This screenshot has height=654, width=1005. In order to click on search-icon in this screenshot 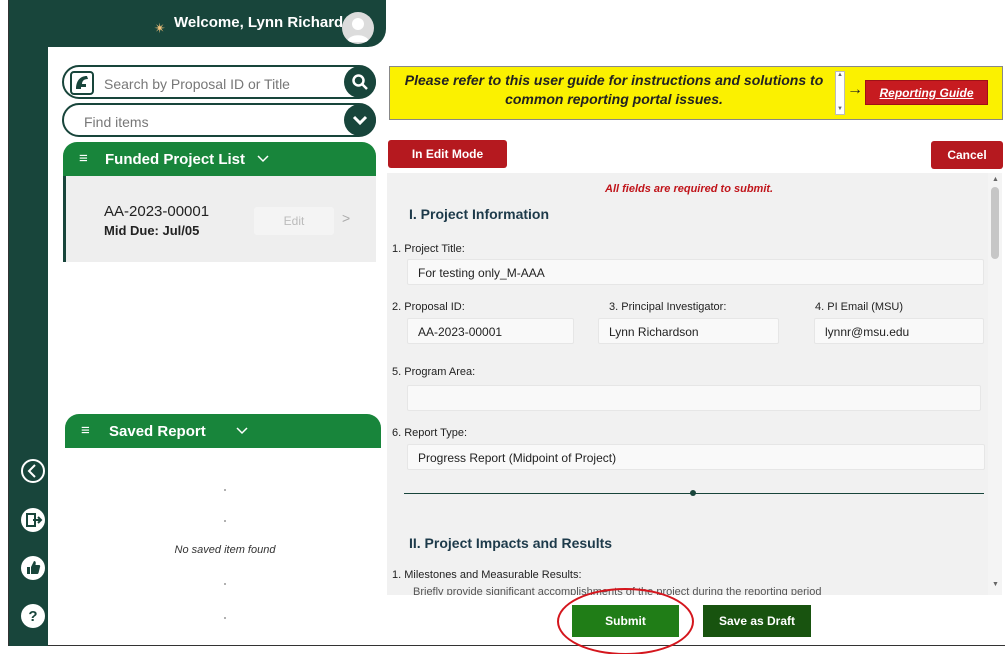, I will do `click(360, 82)`.